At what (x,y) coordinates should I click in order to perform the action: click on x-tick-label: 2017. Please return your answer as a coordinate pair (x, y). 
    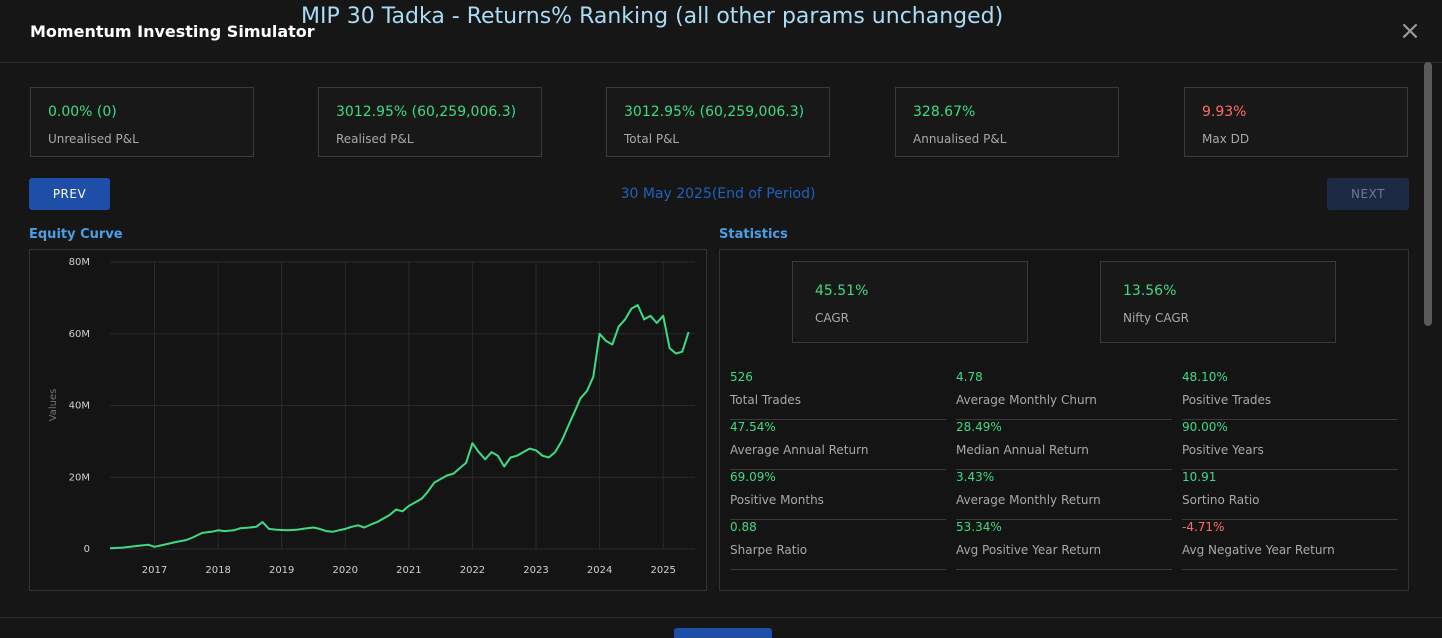
    Looking at the image, I should click on (154, 570).